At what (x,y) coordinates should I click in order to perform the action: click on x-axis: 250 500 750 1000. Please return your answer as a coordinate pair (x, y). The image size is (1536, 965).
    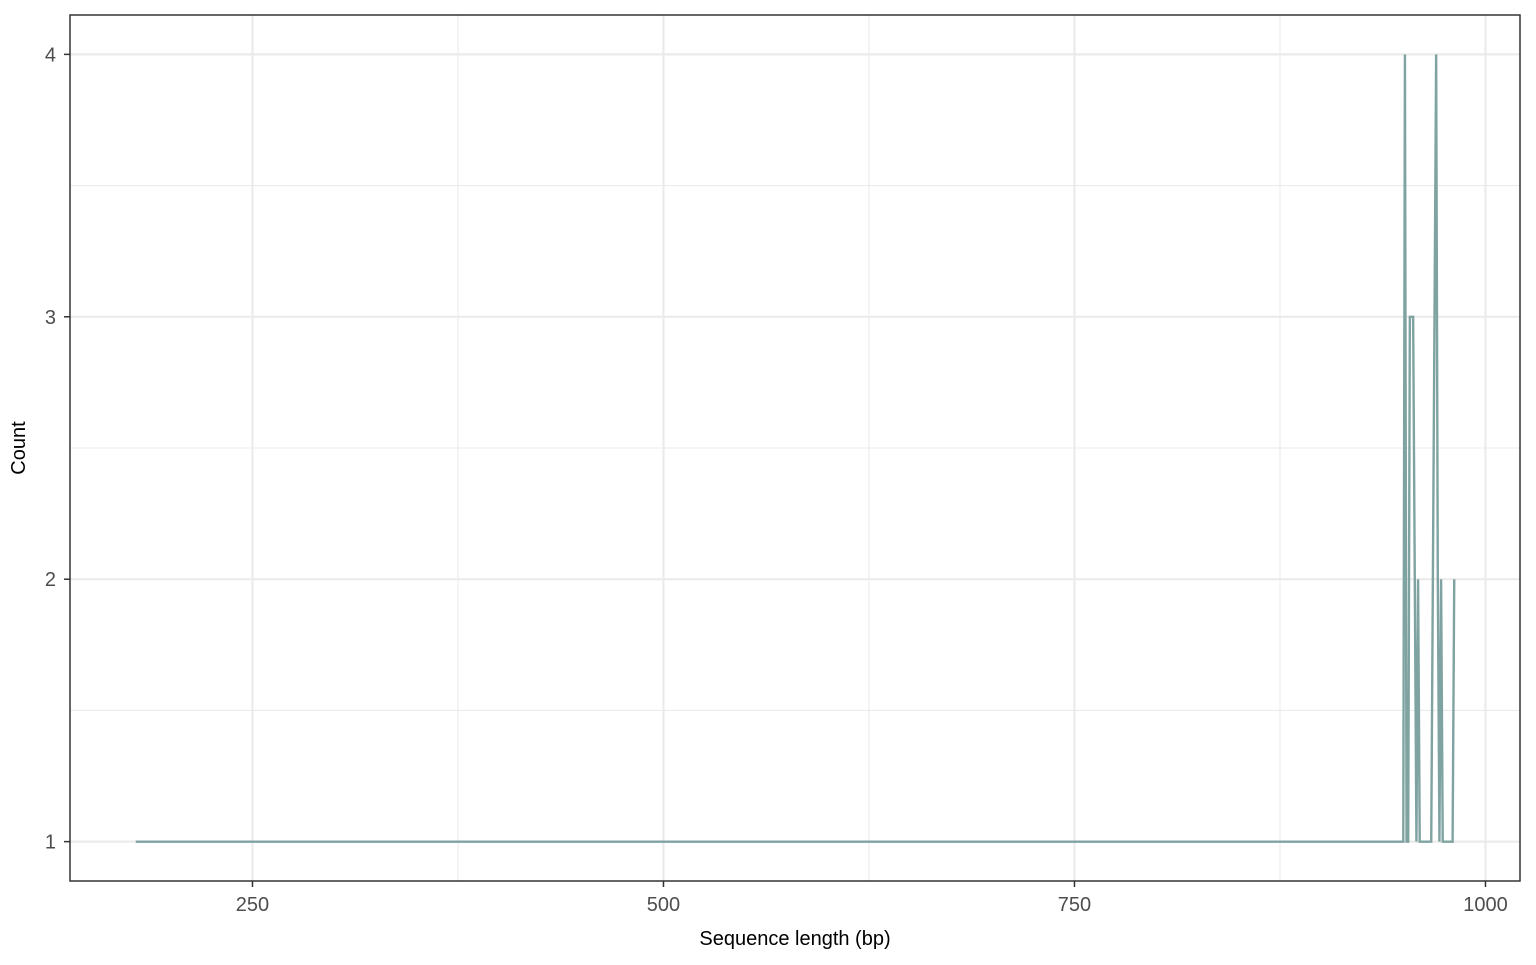
    Looking at the image, I should click on (872, 898).